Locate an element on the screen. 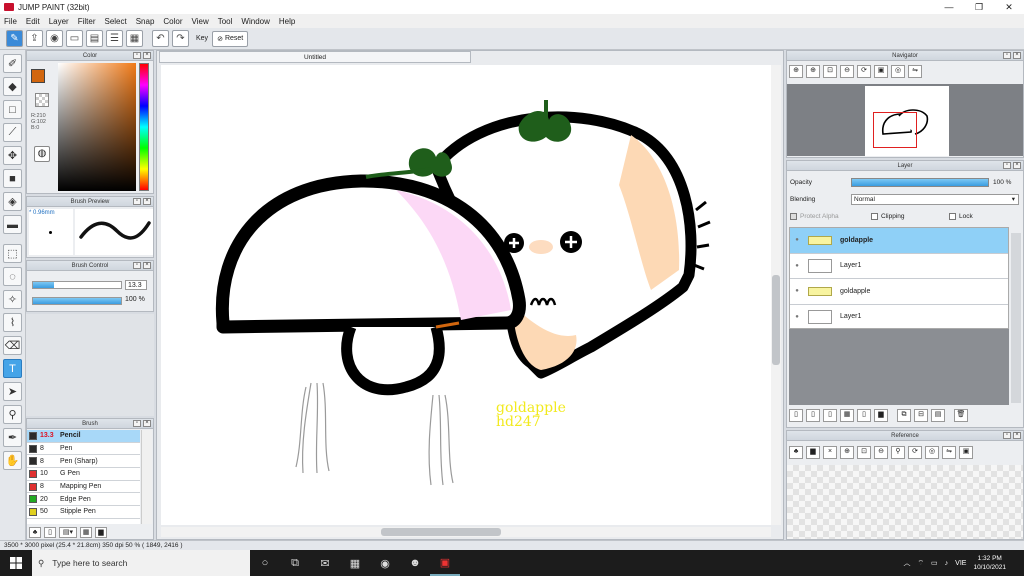 The image size is (1024, 576). reference-view is located at coordinates (905, 502).